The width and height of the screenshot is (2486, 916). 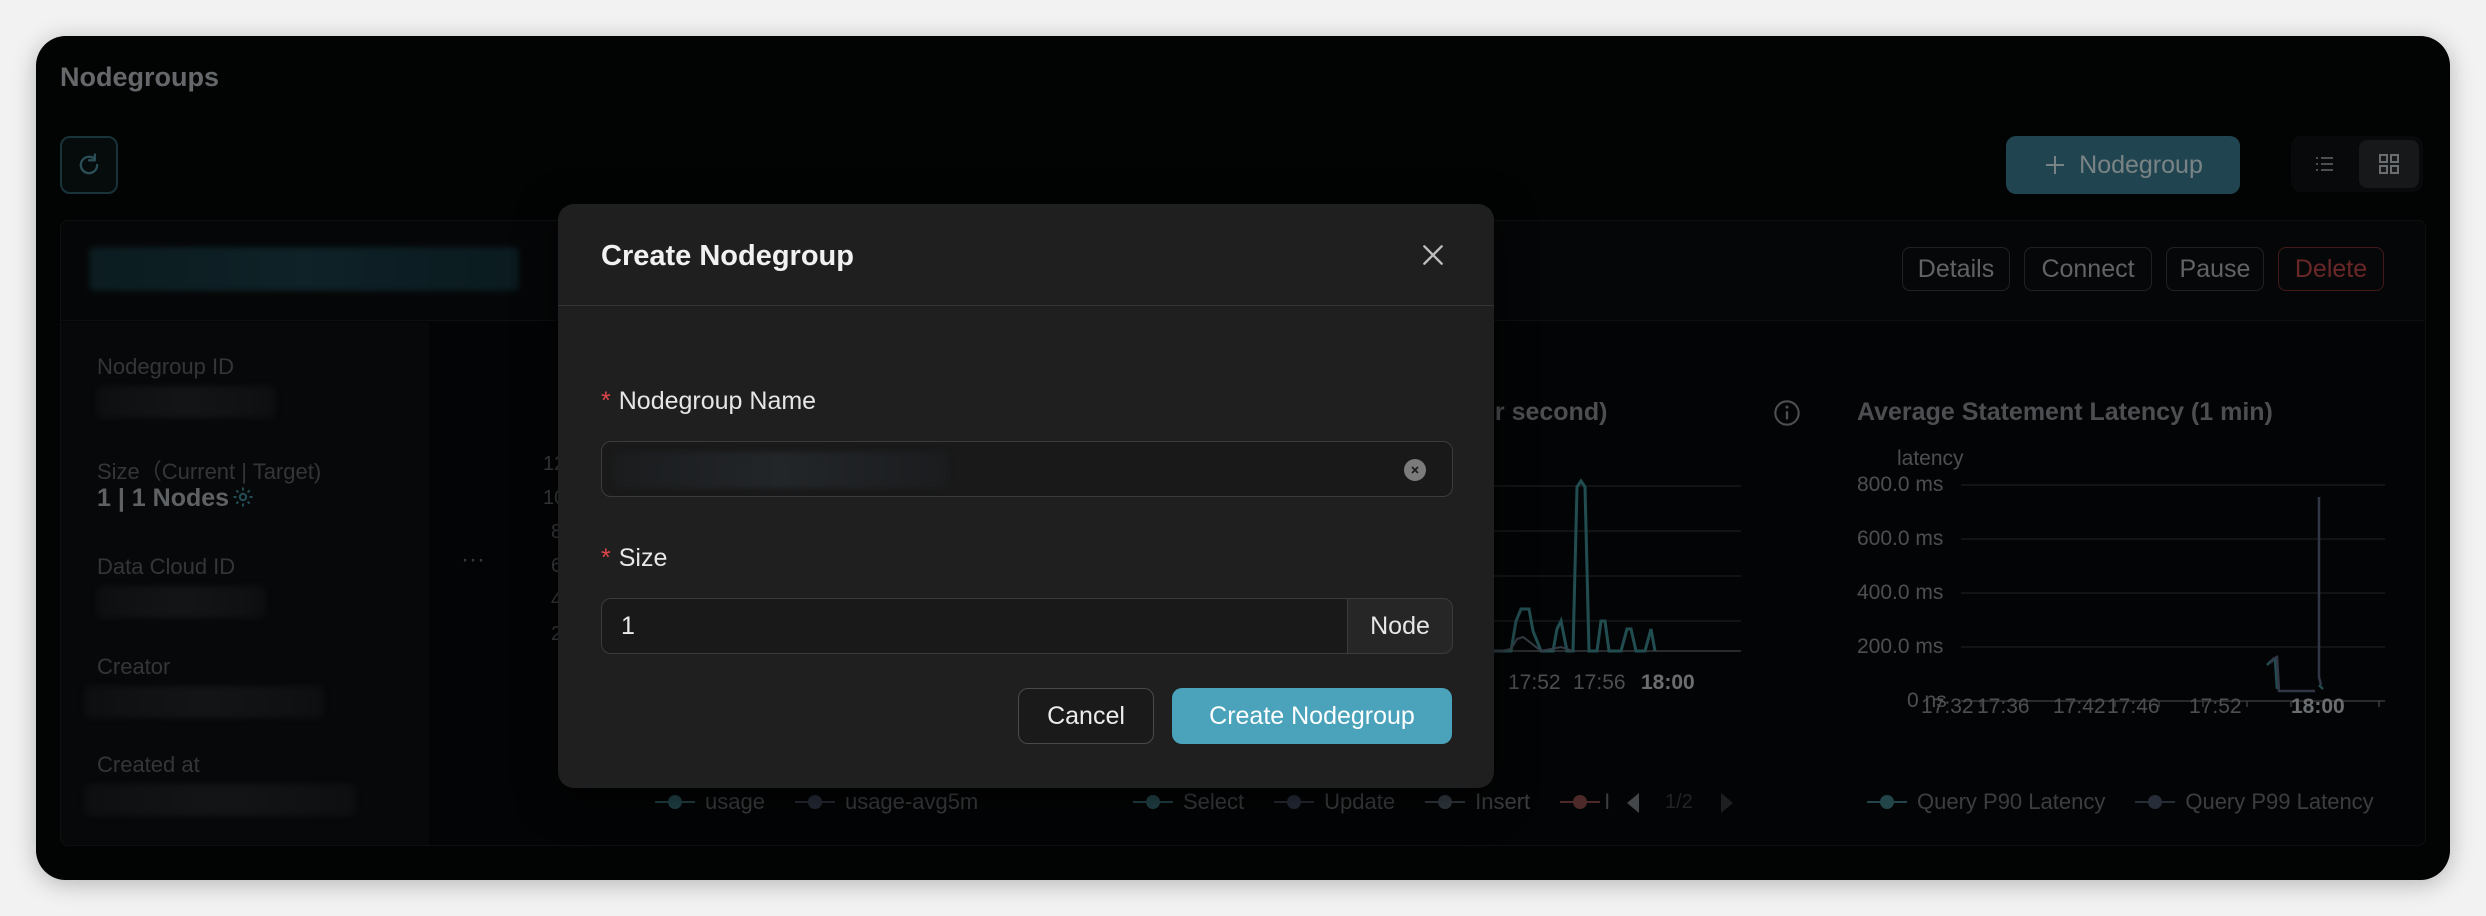 I want to click on nodegroup-name-input, so click(x=1027, y=469).